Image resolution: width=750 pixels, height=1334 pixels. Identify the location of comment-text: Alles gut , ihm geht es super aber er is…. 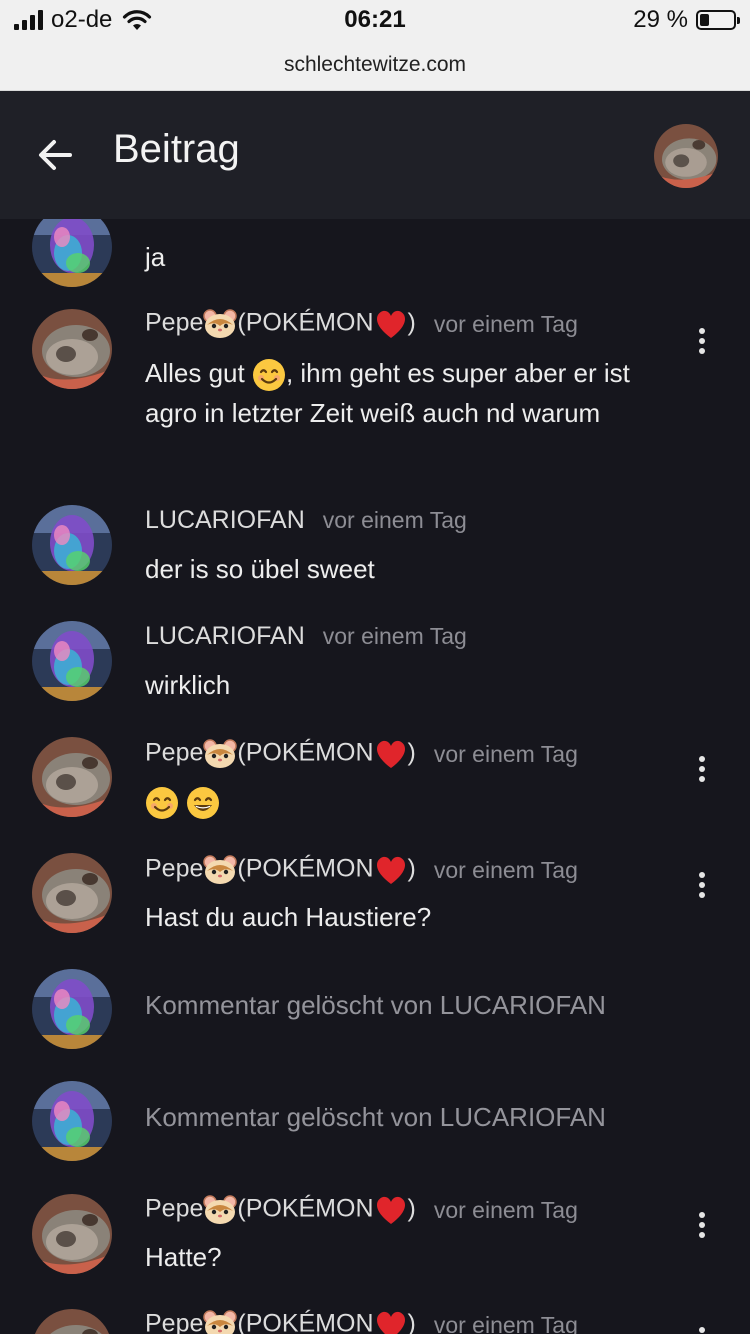
(415, 393).